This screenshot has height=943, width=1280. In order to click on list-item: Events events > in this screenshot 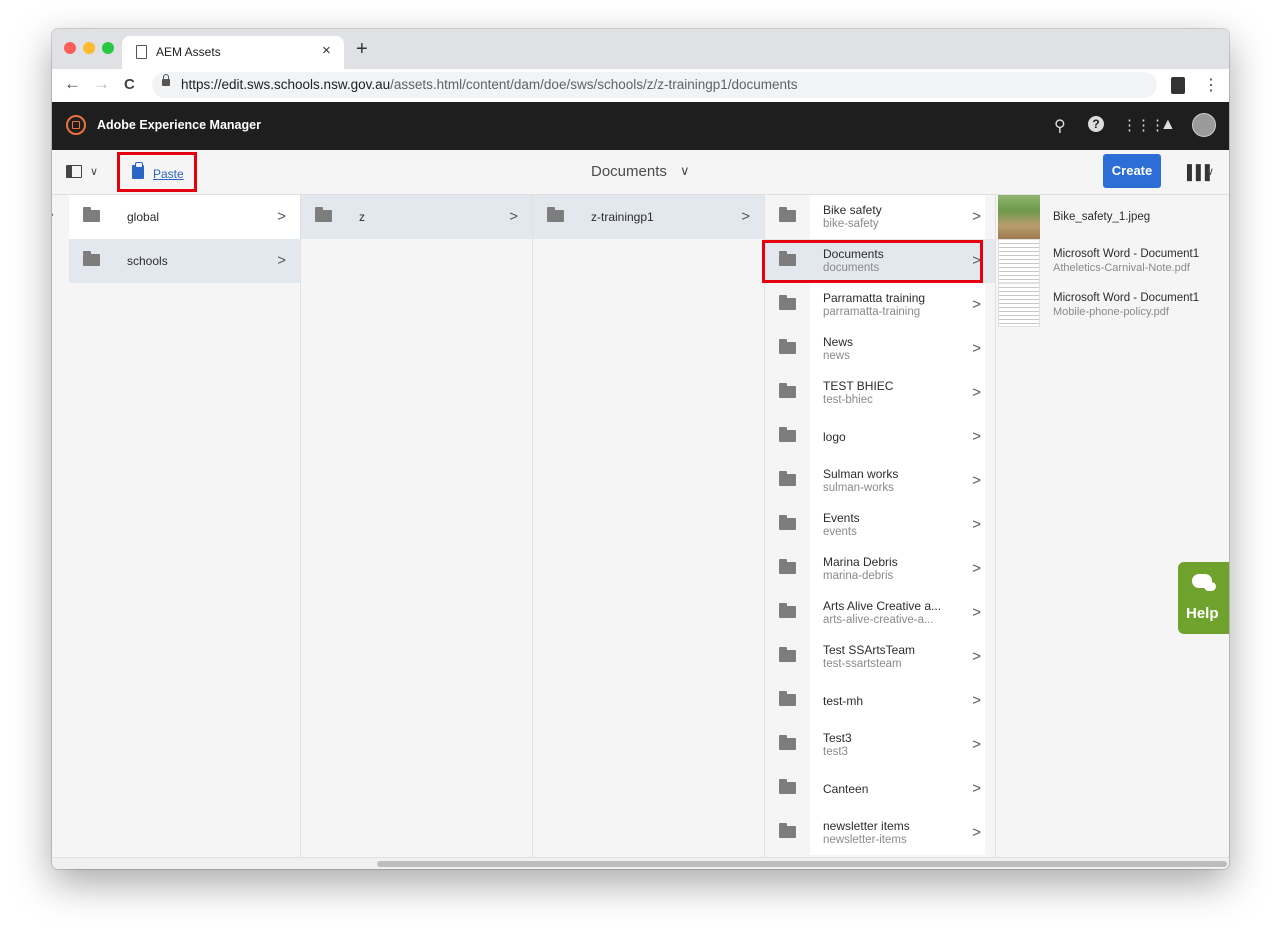, I will do `click(880, 525)`.